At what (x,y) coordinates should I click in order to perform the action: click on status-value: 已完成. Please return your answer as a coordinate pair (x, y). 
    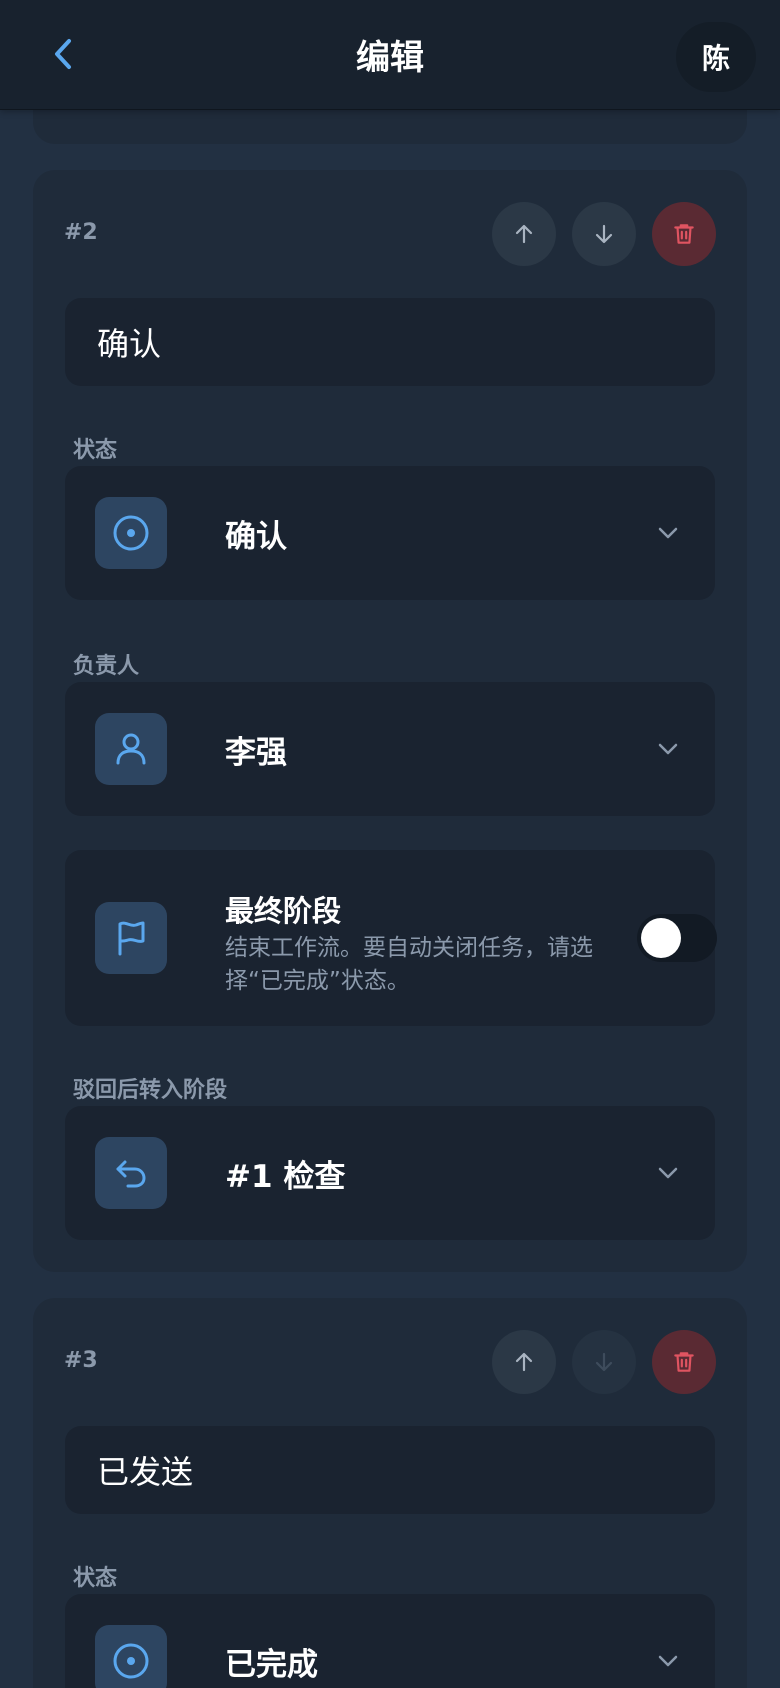
    Looking at the image, I should click on (271, 1664).